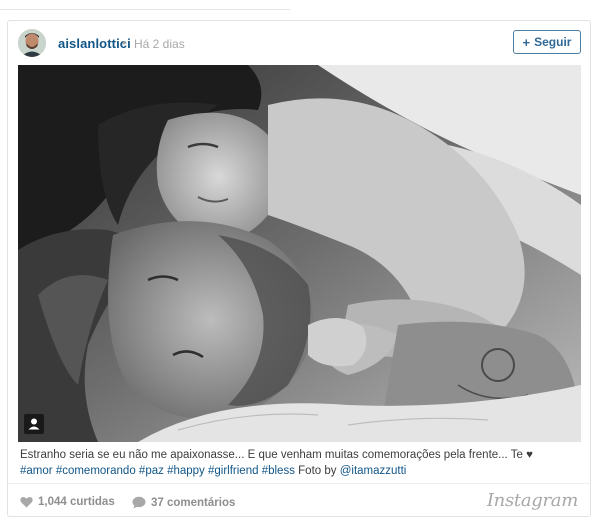 The height and width of the screenshot is (524, 600). Describe the element at coordinates (34, 424) in the screenshot. I see `user-tag-icon` at that location.